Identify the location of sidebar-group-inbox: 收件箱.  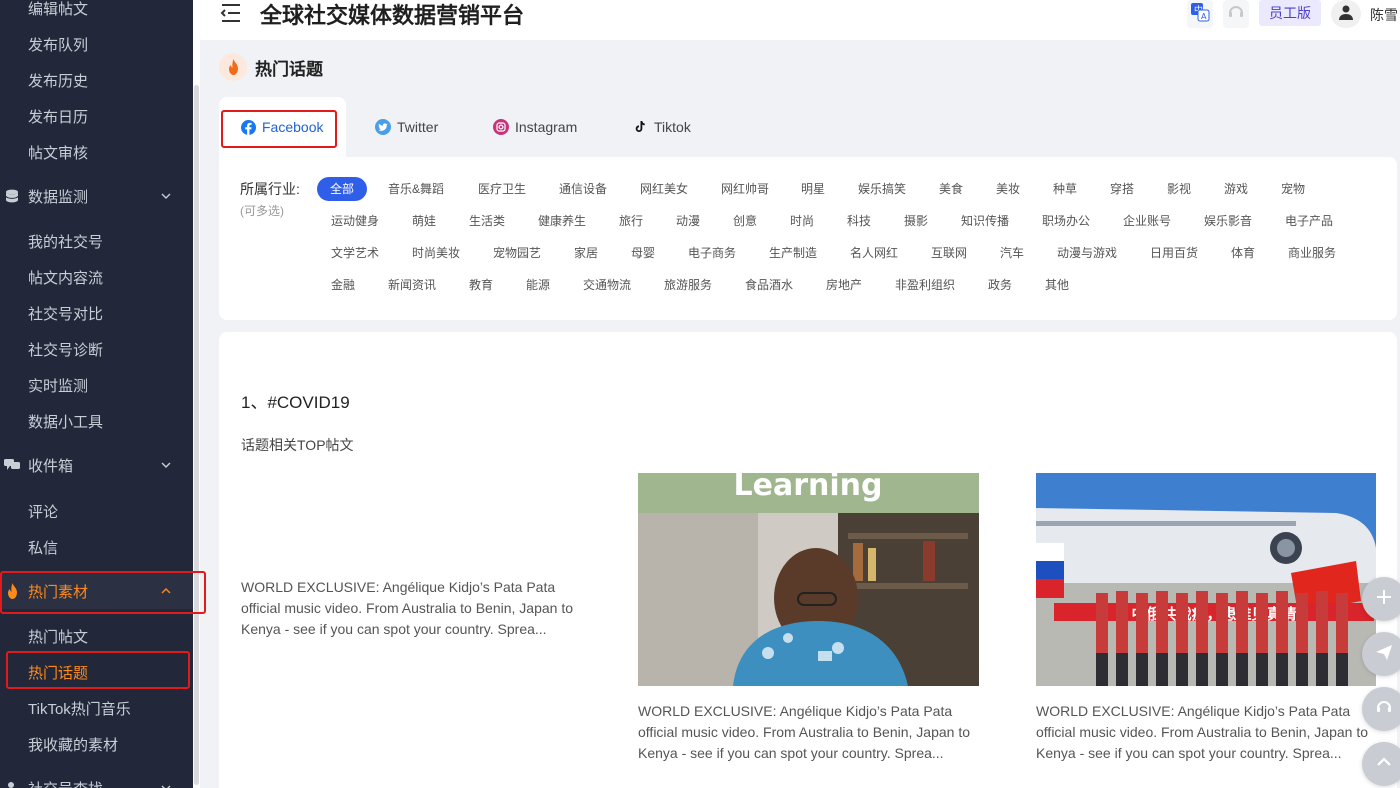
(96, 465).